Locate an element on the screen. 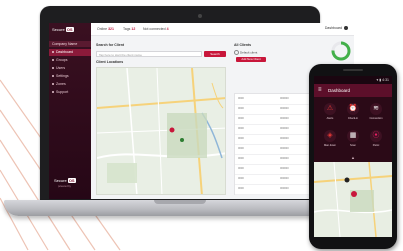 The height and width of the screenshot is (251, 403). user-menu: Dashboard is located at coordinates (336, 28).